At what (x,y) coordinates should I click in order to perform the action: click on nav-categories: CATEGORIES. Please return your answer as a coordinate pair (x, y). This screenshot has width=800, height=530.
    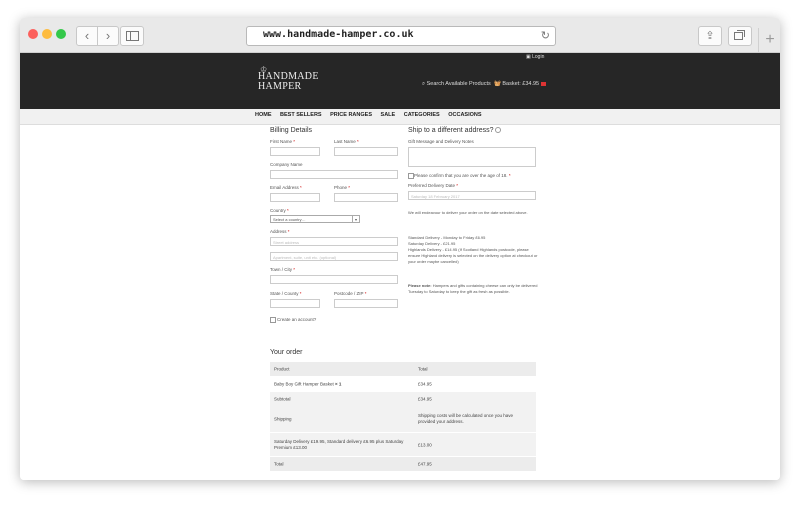
    Looking at the image, I should click on (422, 115).